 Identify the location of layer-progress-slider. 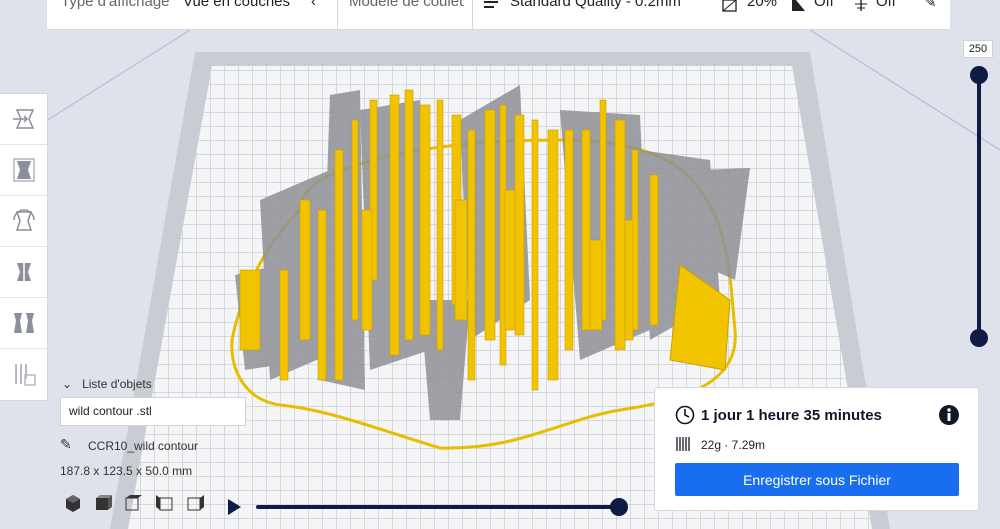
(429, 507).